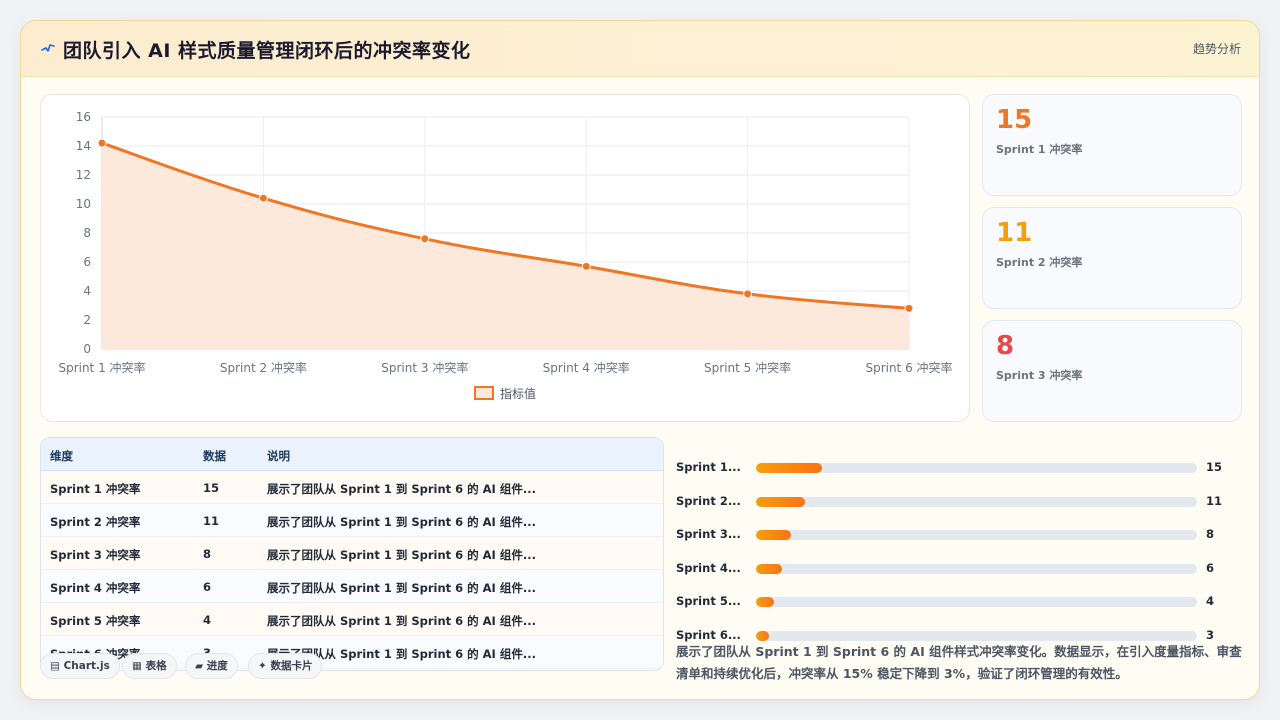 The height and width of the screenshot is (720, 1280). What do you see at coordinates (207, 587) in the screenshot?
I see `cell-data: 6` at bounding box center [207, 587].